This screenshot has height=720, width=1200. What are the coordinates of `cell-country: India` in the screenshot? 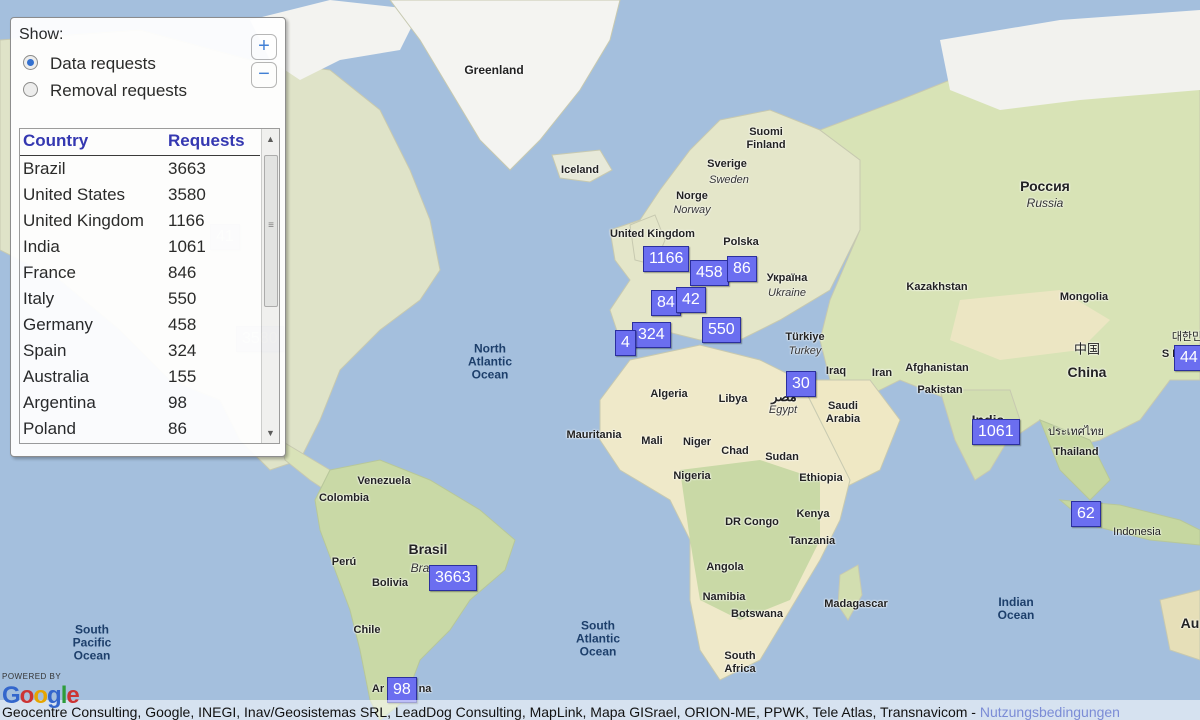 It's located at (41, 246).